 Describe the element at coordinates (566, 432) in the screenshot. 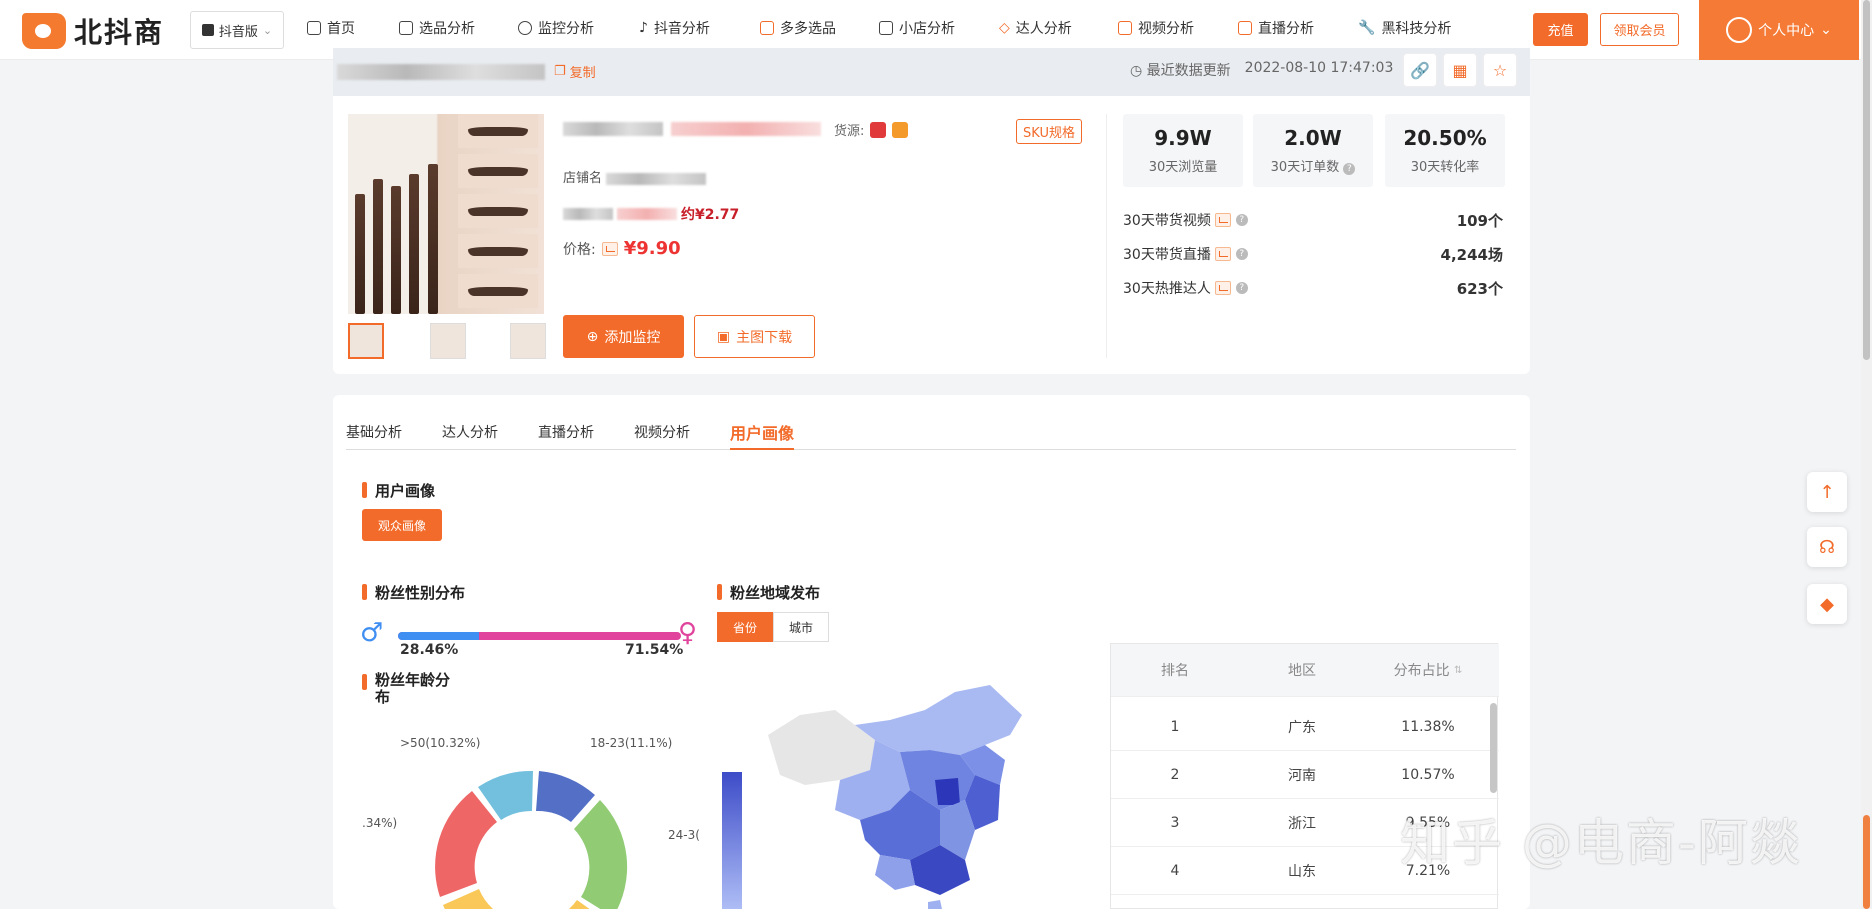

I see `tab-live: 直播分析` at that location.